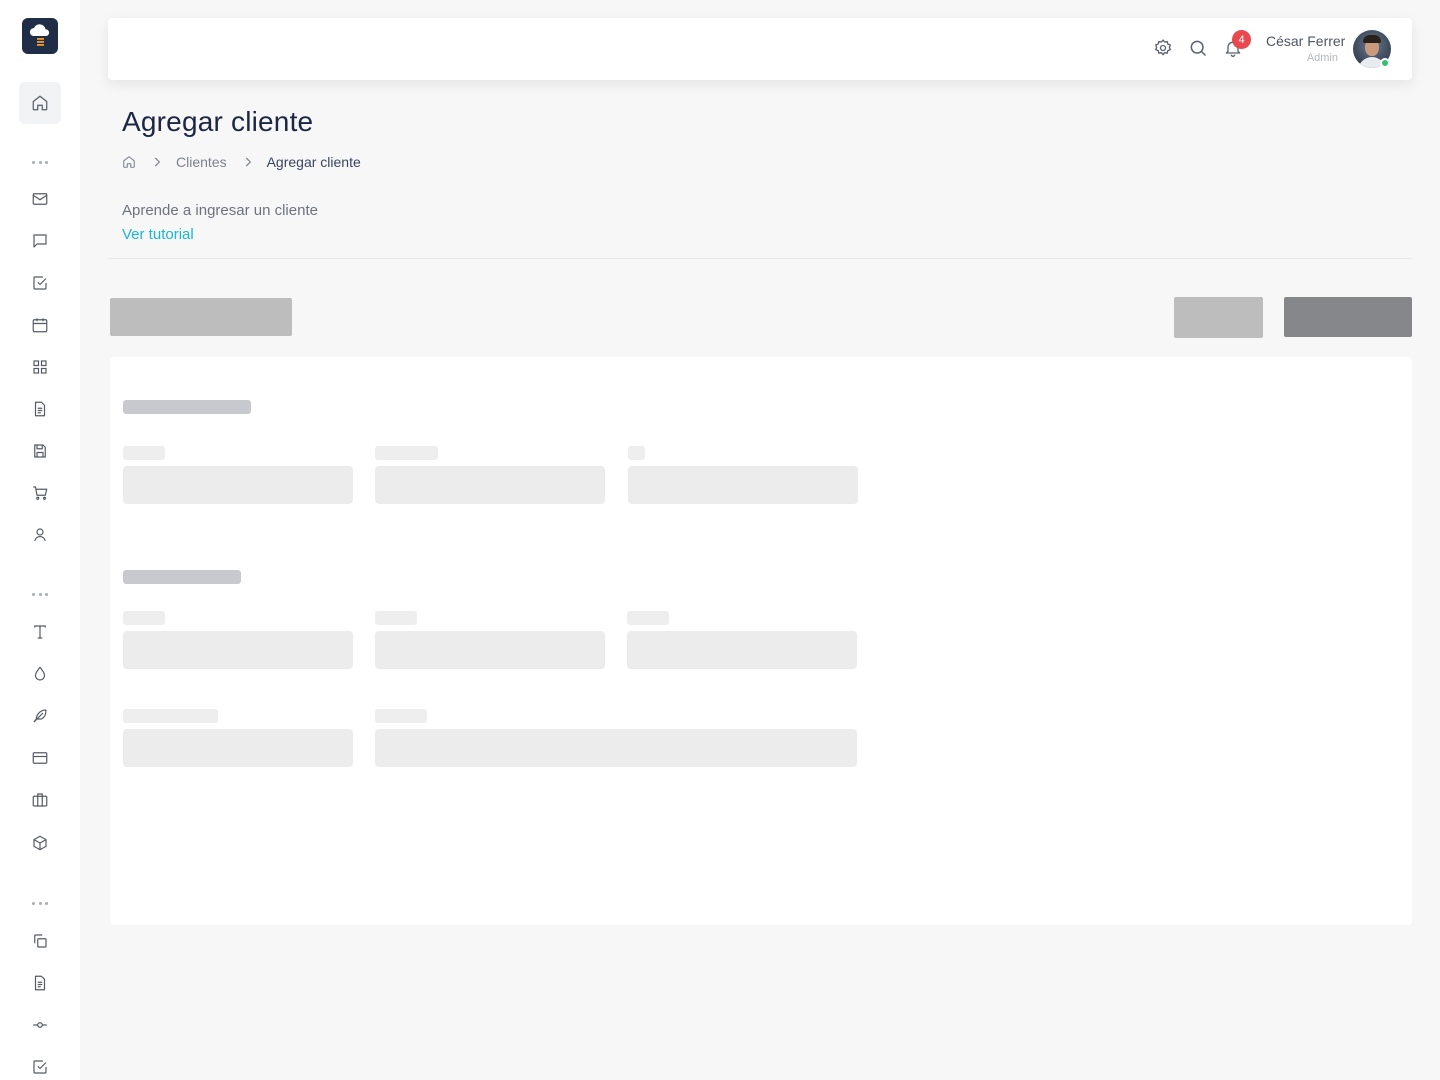 Image resolution: width=1440 pixels, height=1080 pixels. I want to click on user-icon, so click(40, 535).